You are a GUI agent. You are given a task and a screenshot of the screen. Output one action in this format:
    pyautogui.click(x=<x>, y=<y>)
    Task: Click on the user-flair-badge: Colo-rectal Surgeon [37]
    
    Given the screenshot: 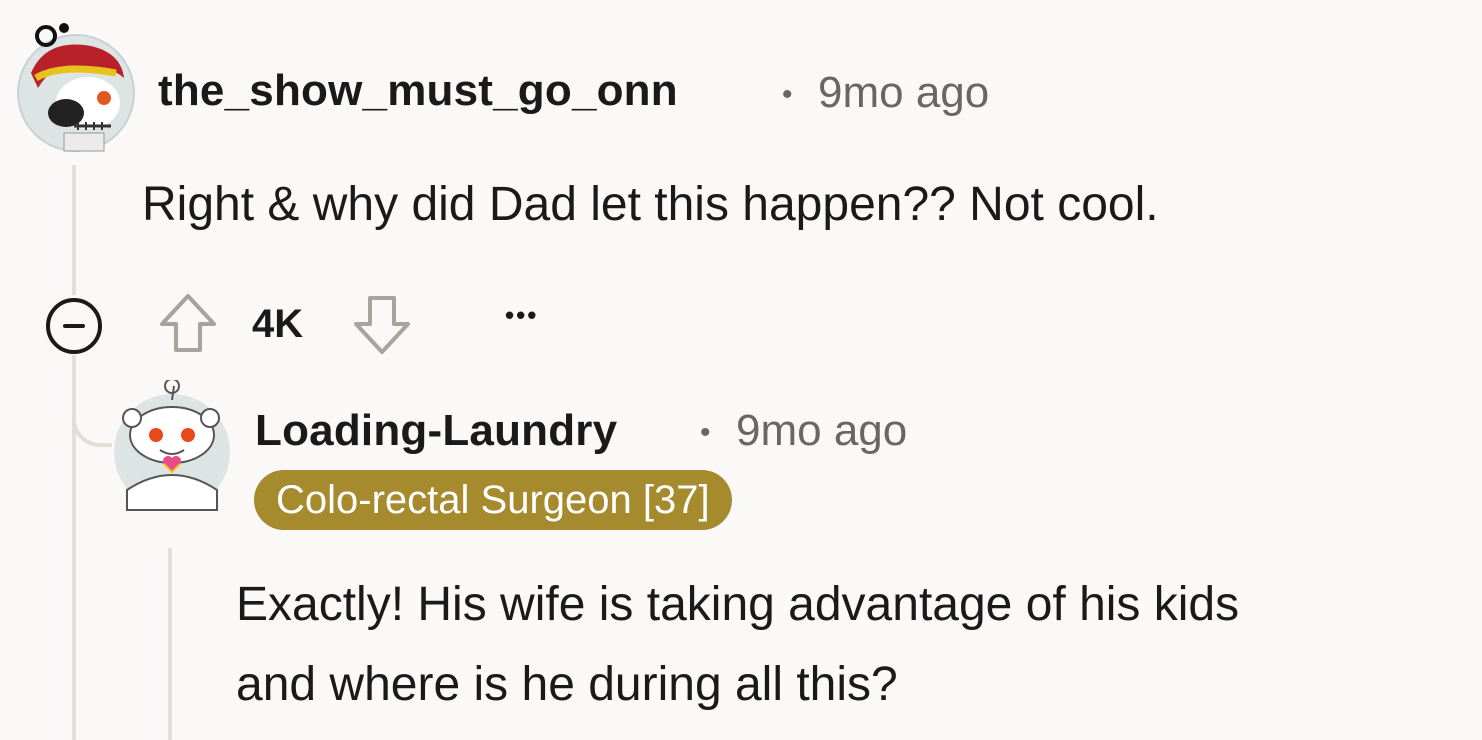 What is the action you would take?
    pyautogui.click(x=493, y=500)
    